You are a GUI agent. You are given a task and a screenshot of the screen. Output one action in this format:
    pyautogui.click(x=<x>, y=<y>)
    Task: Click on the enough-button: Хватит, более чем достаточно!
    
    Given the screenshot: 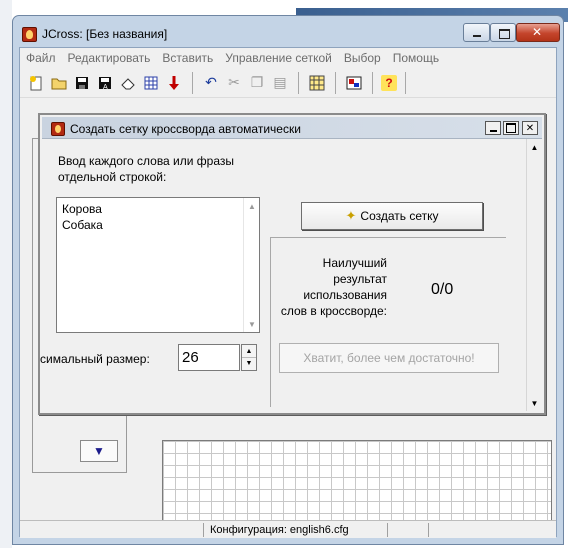 What is the action you would take?
    pyautogui.click(x=389, y=358)
    